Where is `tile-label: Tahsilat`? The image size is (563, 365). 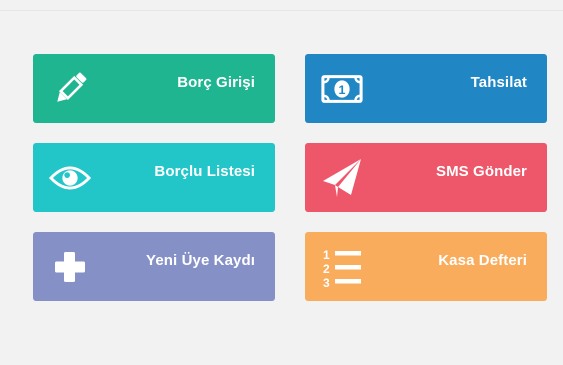
tile-label: Tahsilat is located at coordinates (498, 82).